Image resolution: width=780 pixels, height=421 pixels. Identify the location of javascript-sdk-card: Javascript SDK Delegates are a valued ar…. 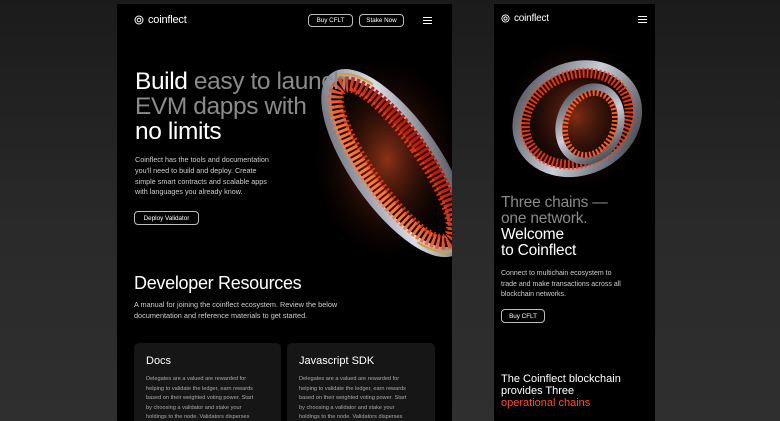
(361, 382).